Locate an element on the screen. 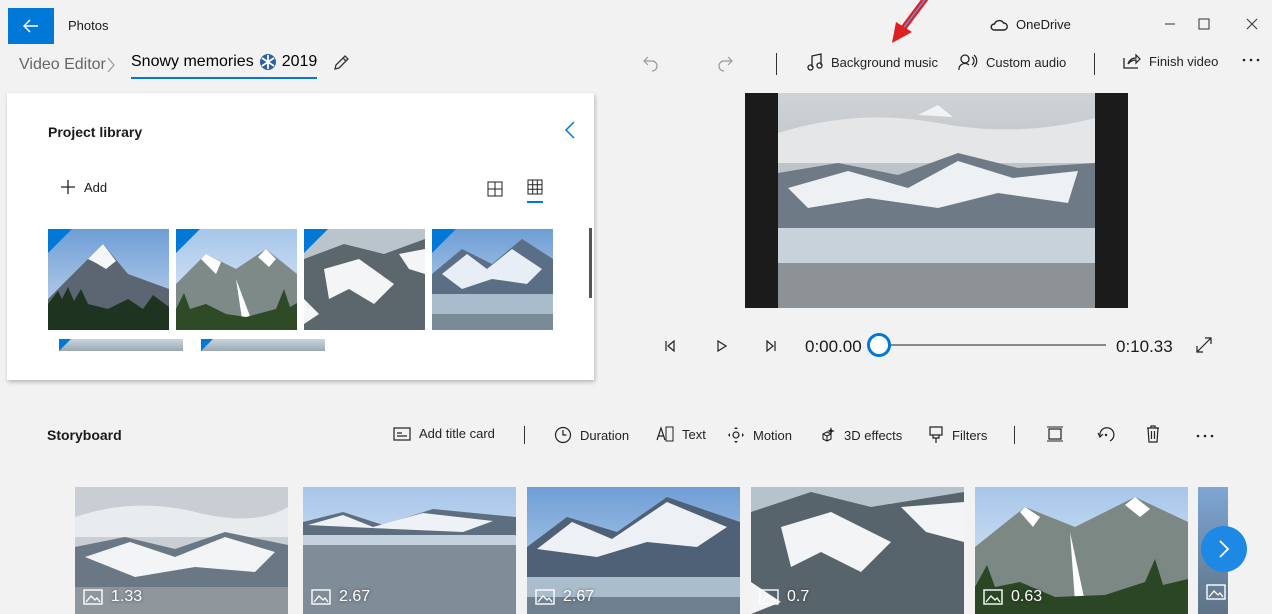 Image resolution: width=1272 pixels, height=614 pixels. music-note-icon is located at coordinates (815, 62).